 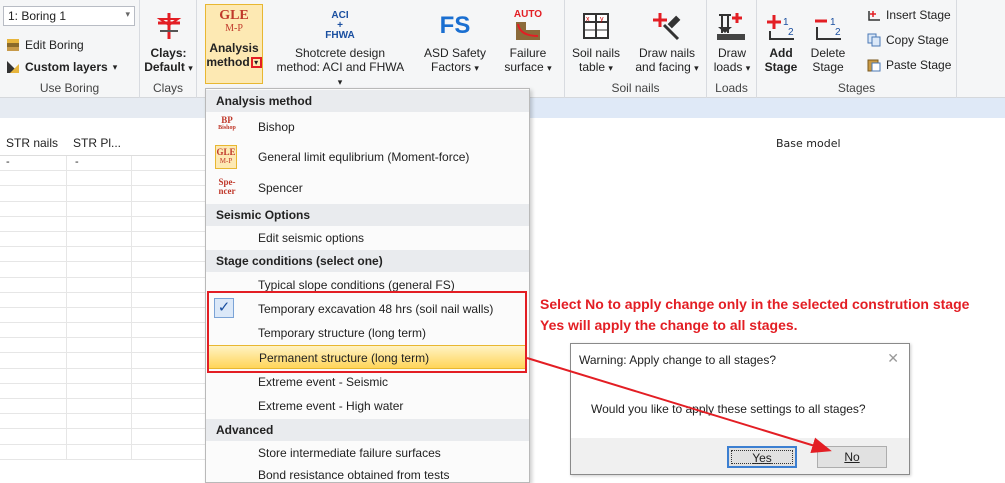 What do you see at coordinates (679, 405) in the screenshot?
I see `annotation-arrow` at bounding box center [679, 405].